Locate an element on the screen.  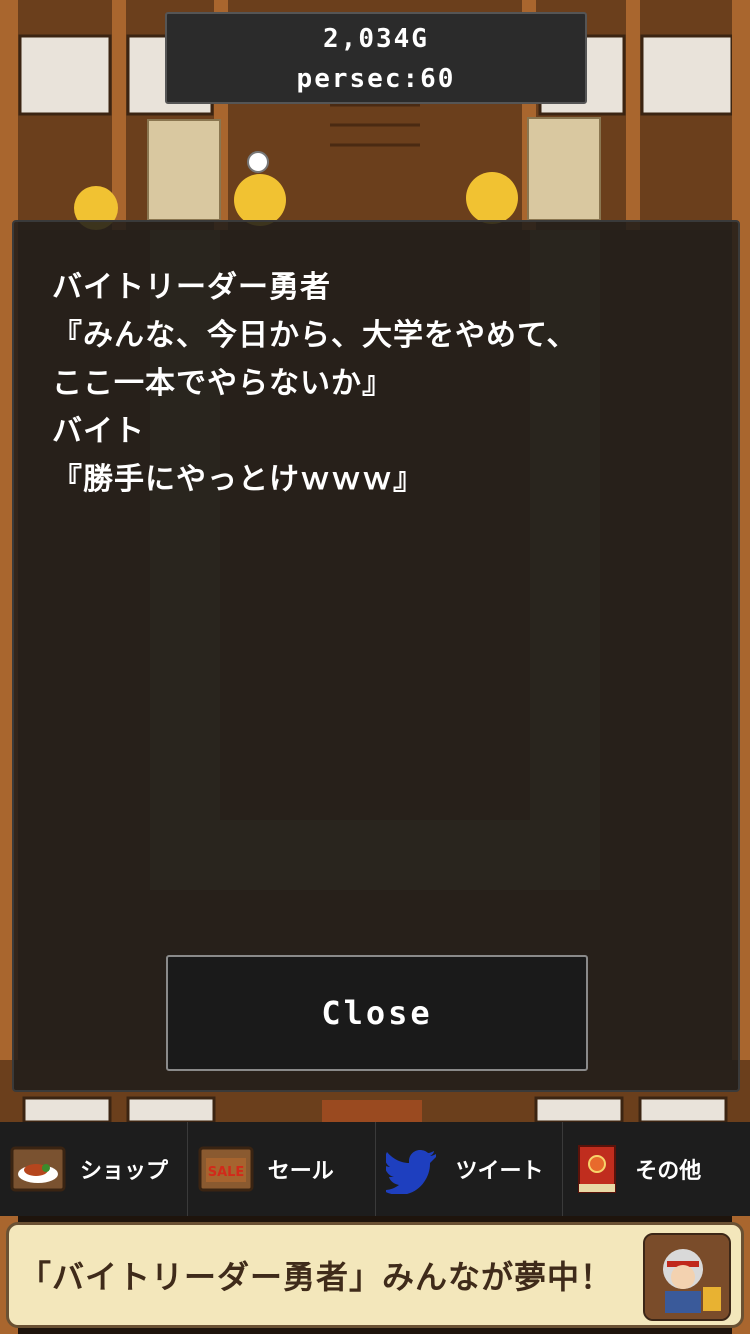
tab-shop: ショップ is located at coordinates (94, 1169).